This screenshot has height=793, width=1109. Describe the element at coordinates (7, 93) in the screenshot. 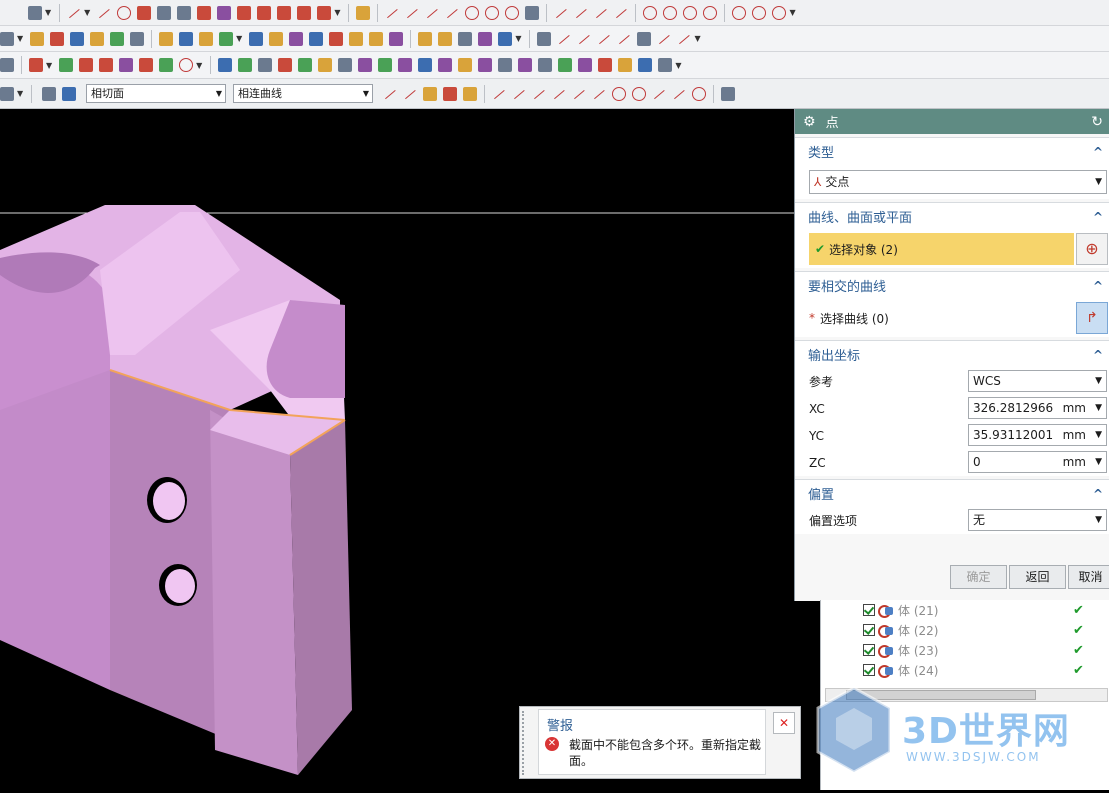

I see `select-mode-icon` at that location.